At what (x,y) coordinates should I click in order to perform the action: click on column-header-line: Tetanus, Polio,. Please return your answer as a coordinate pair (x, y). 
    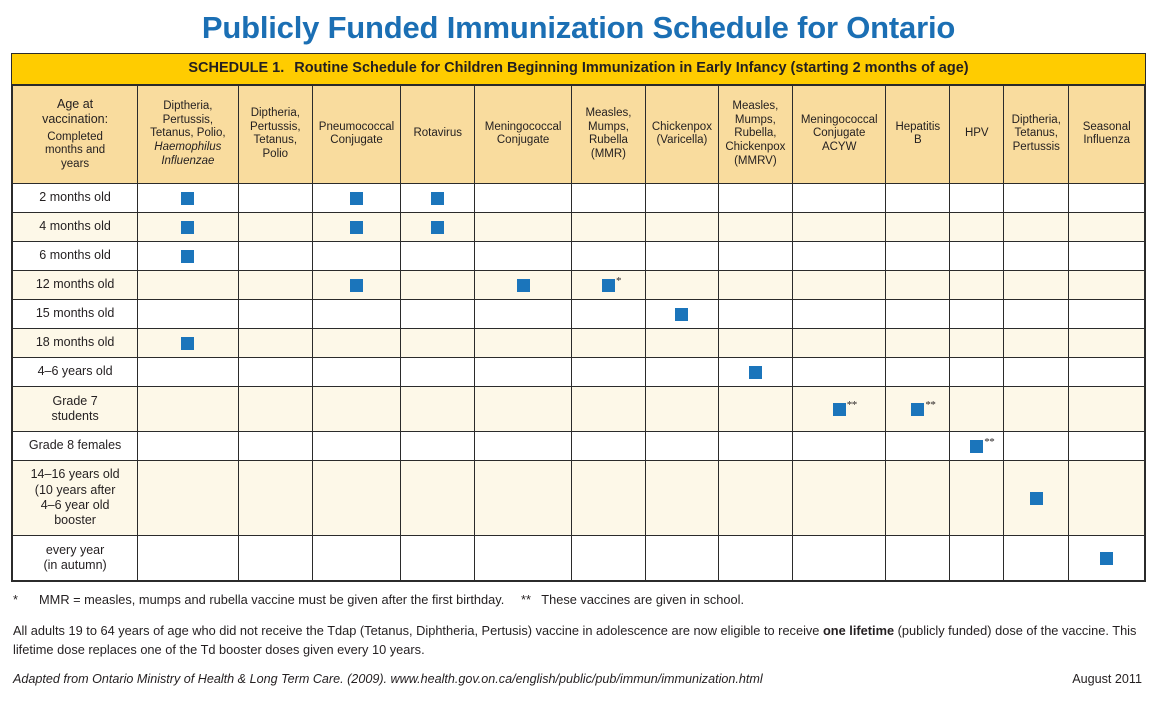
    Looking at the image, I should click on (188, 133).